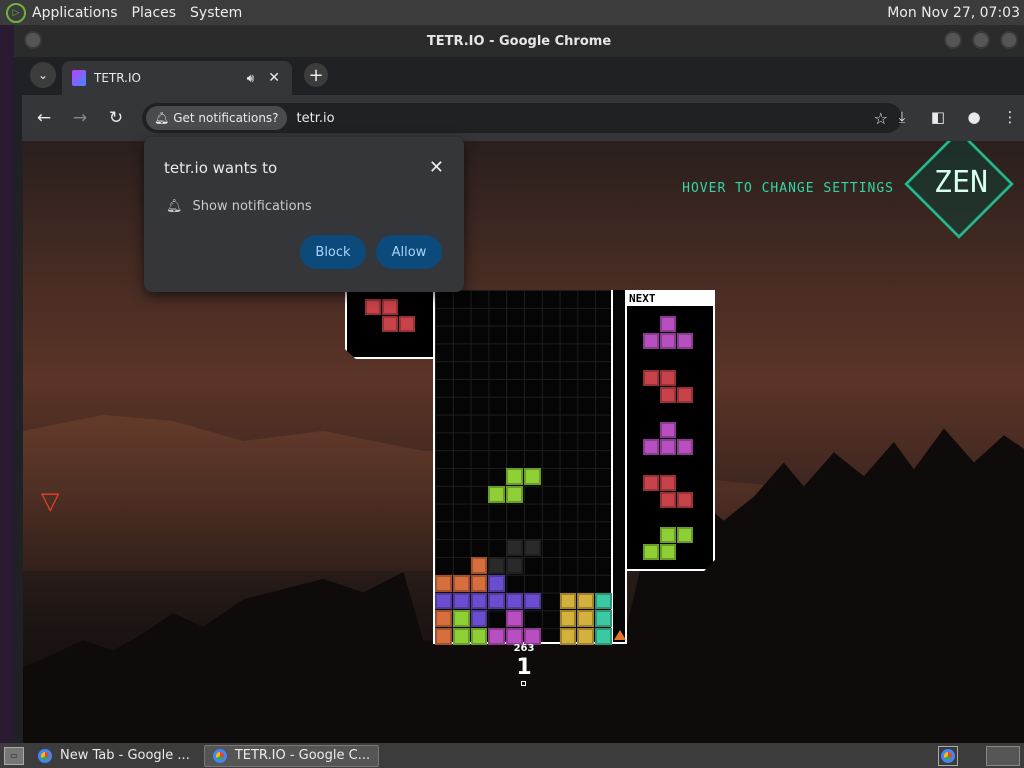 Image resolution: width=1024 pixels, height=768 pixels. What do you see at coordinates (519, 41) in the screenshot?
I see `window-titlebar: TETR.IO - Google Chrome` at bounding box center [519, 41].